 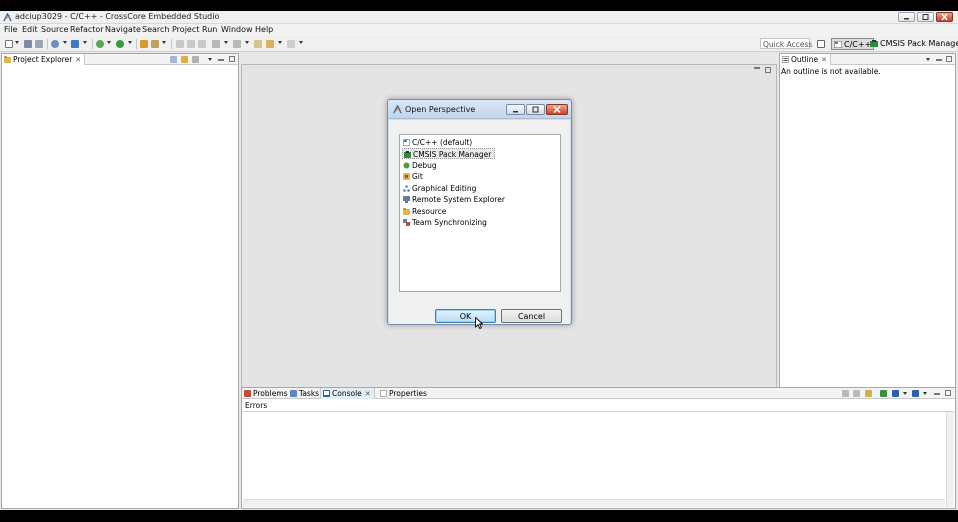 I want to click on dialog-maximize-button, so click(x=535, y=109).